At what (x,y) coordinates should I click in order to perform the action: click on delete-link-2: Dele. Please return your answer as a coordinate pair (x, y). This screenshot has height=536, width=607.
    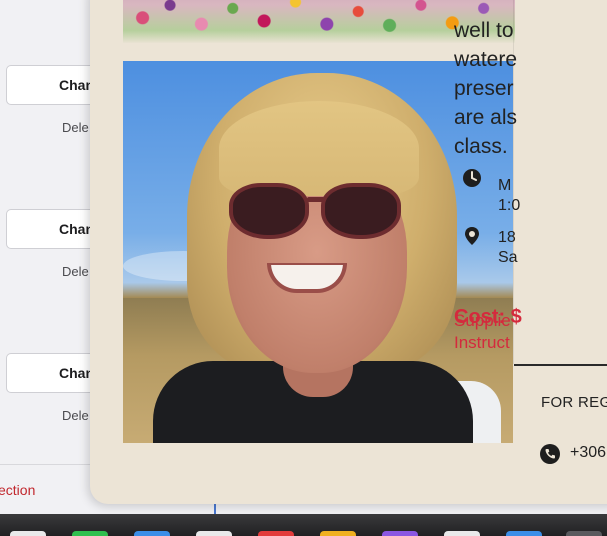
    Looking at the image, I should click on (75, 271).